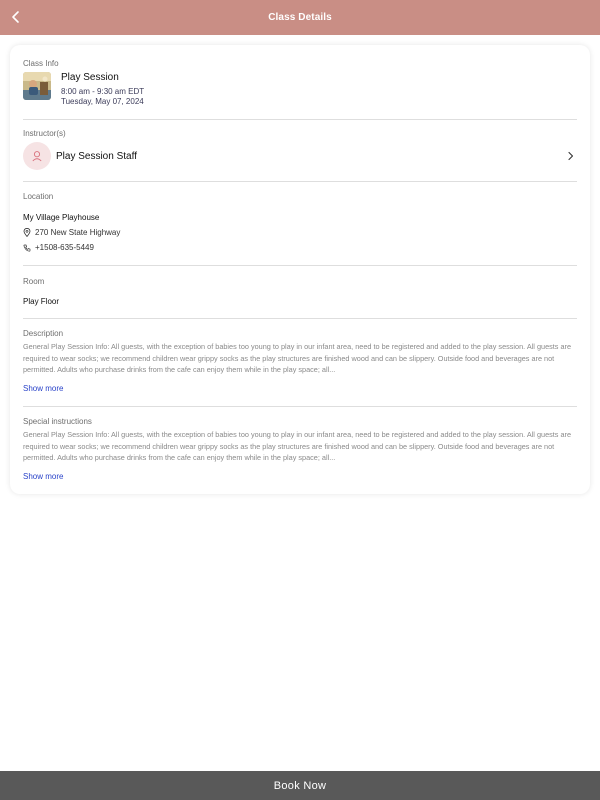  What do you see at coordinates (38, 196) in the screenshot?
I see `location-label: Location` at bounding box center [38, 196].